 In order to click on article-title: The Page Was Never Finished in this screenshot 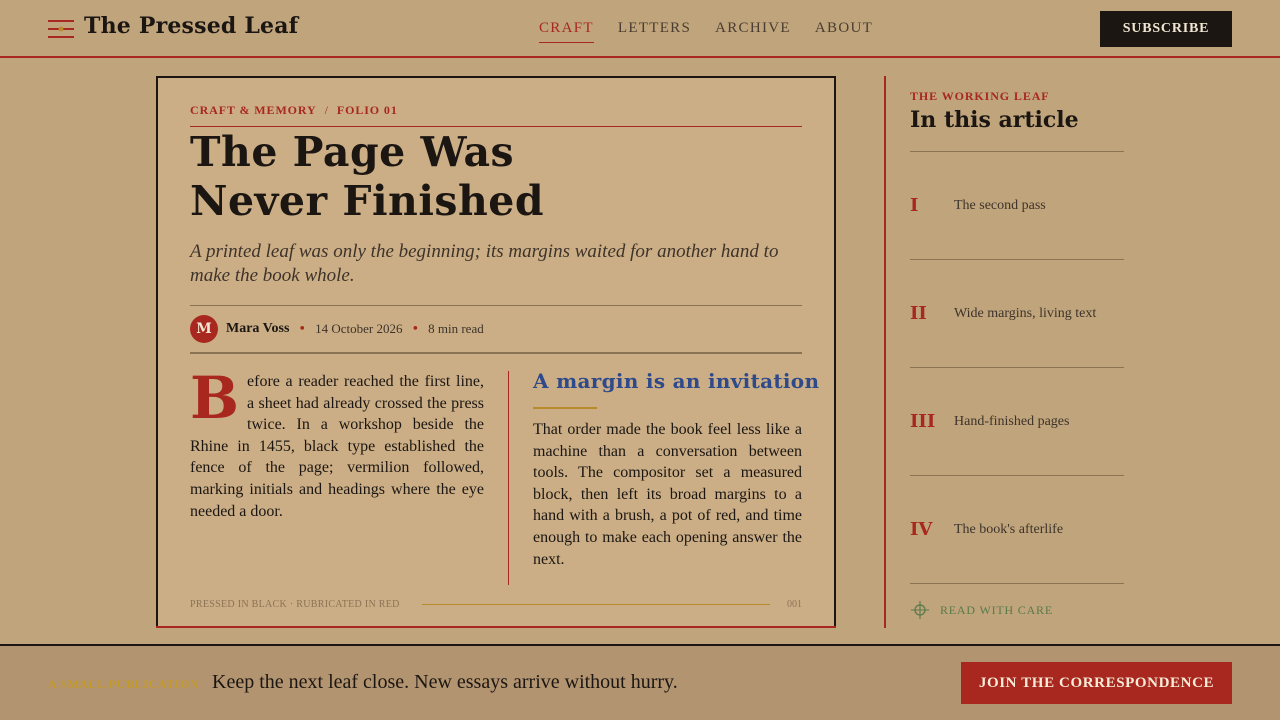, I will do `click(367, 176)`.